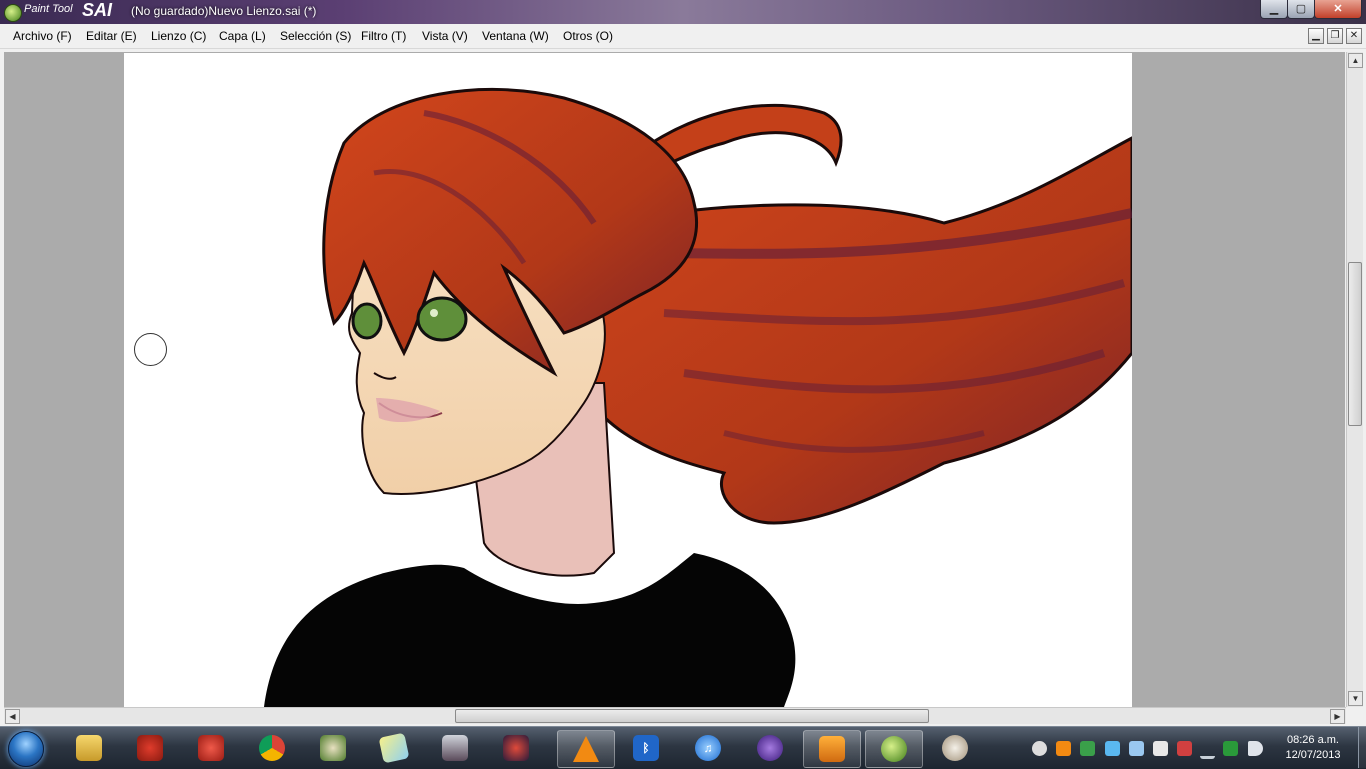 The height and width of the screenshot is (769, 1366). I want to click on menu-seleccion: Selección (S), so click(315, 36).